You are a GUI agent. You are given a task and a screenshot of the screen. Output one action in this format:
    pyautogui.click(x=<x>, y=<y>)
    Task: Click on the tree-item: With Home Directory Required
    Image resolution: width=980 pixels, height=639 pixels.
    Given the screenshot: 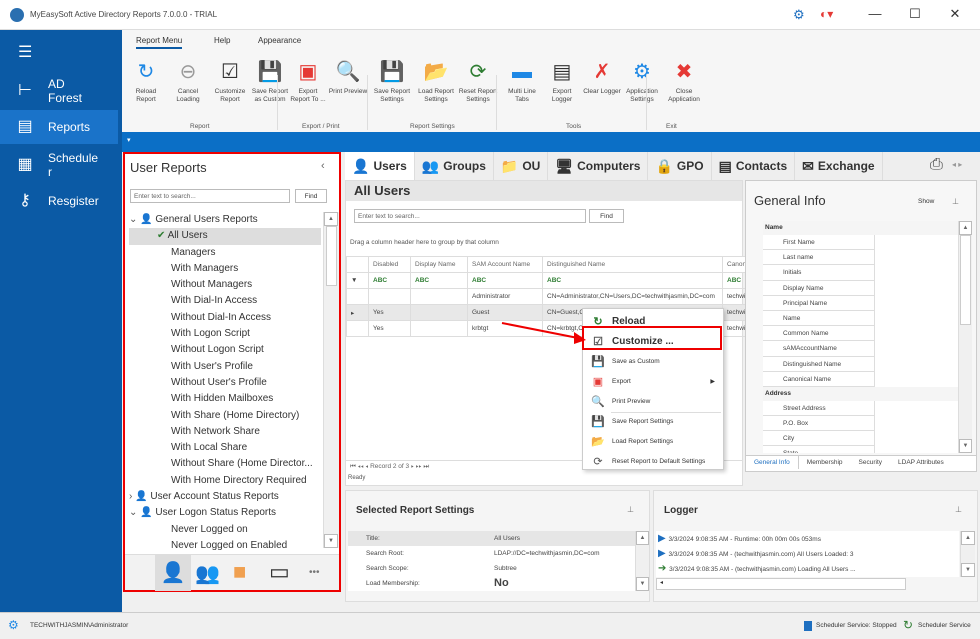 What is the action you would take?
    pyautogui.click(x=225, y=481)
    